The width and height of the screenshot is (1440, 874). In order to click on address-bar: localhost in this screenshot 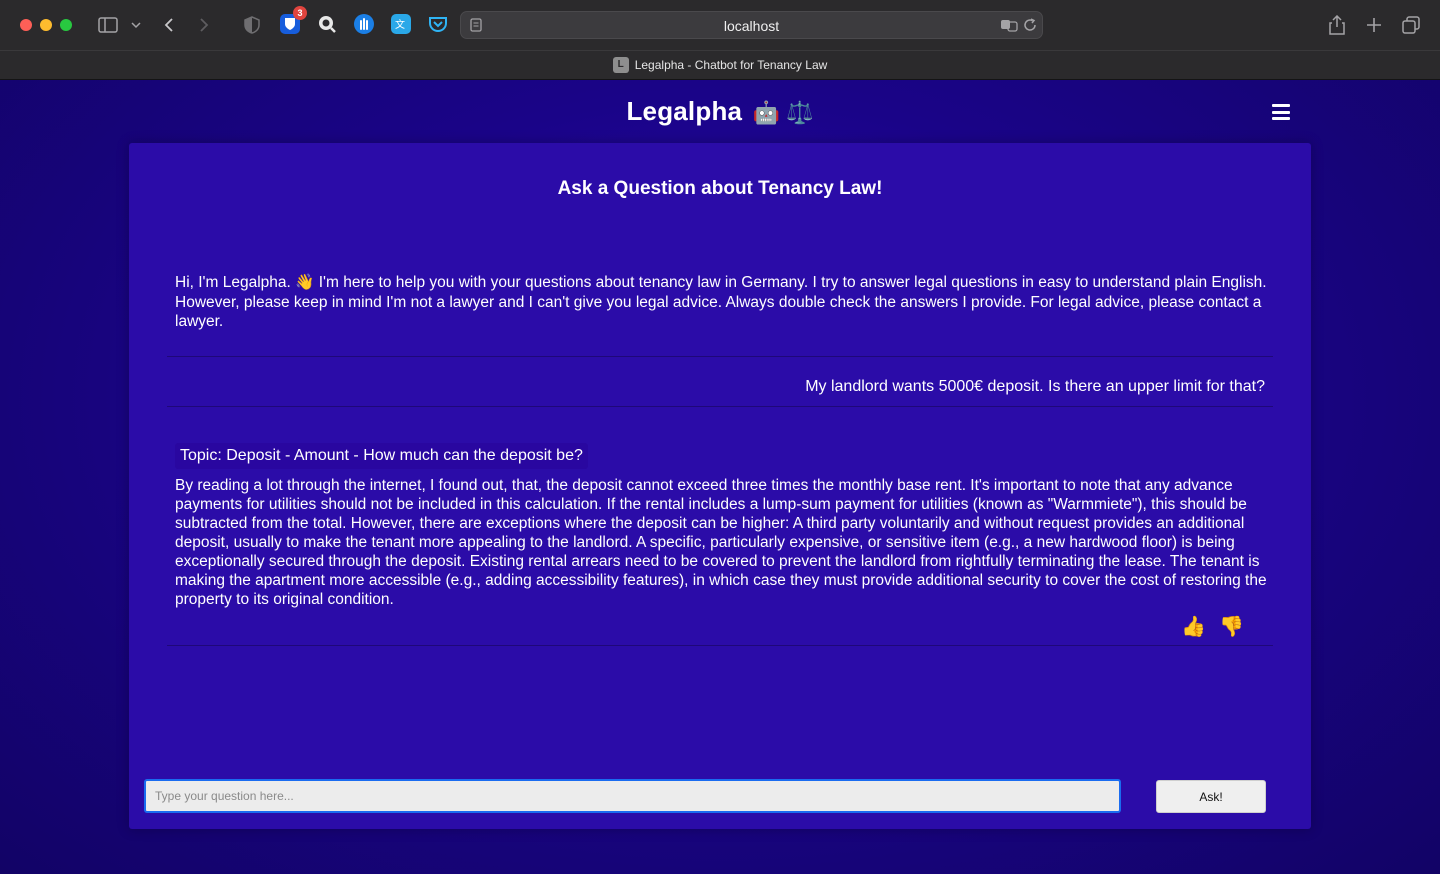, I will do `click(751, 25)`.